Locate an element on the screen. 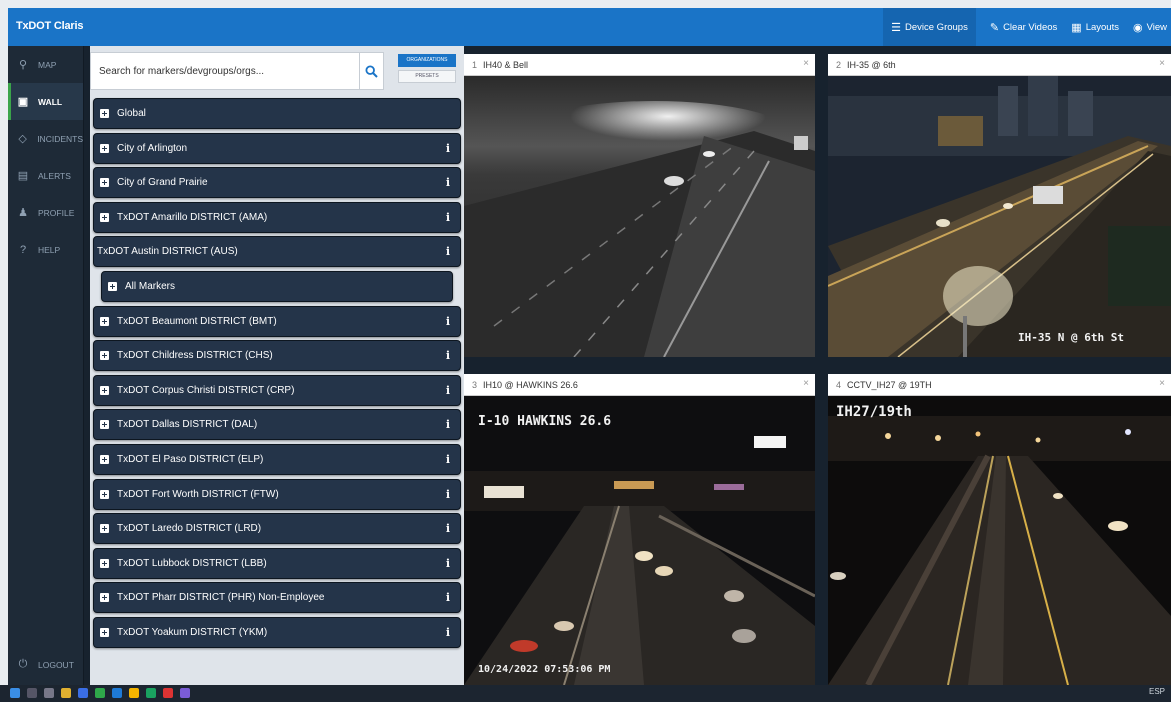 This screenshot has height=702, width=1171. org-item: TxDOT Laredo DISTRICT (LRD) i is located at coordinates (277, 529).